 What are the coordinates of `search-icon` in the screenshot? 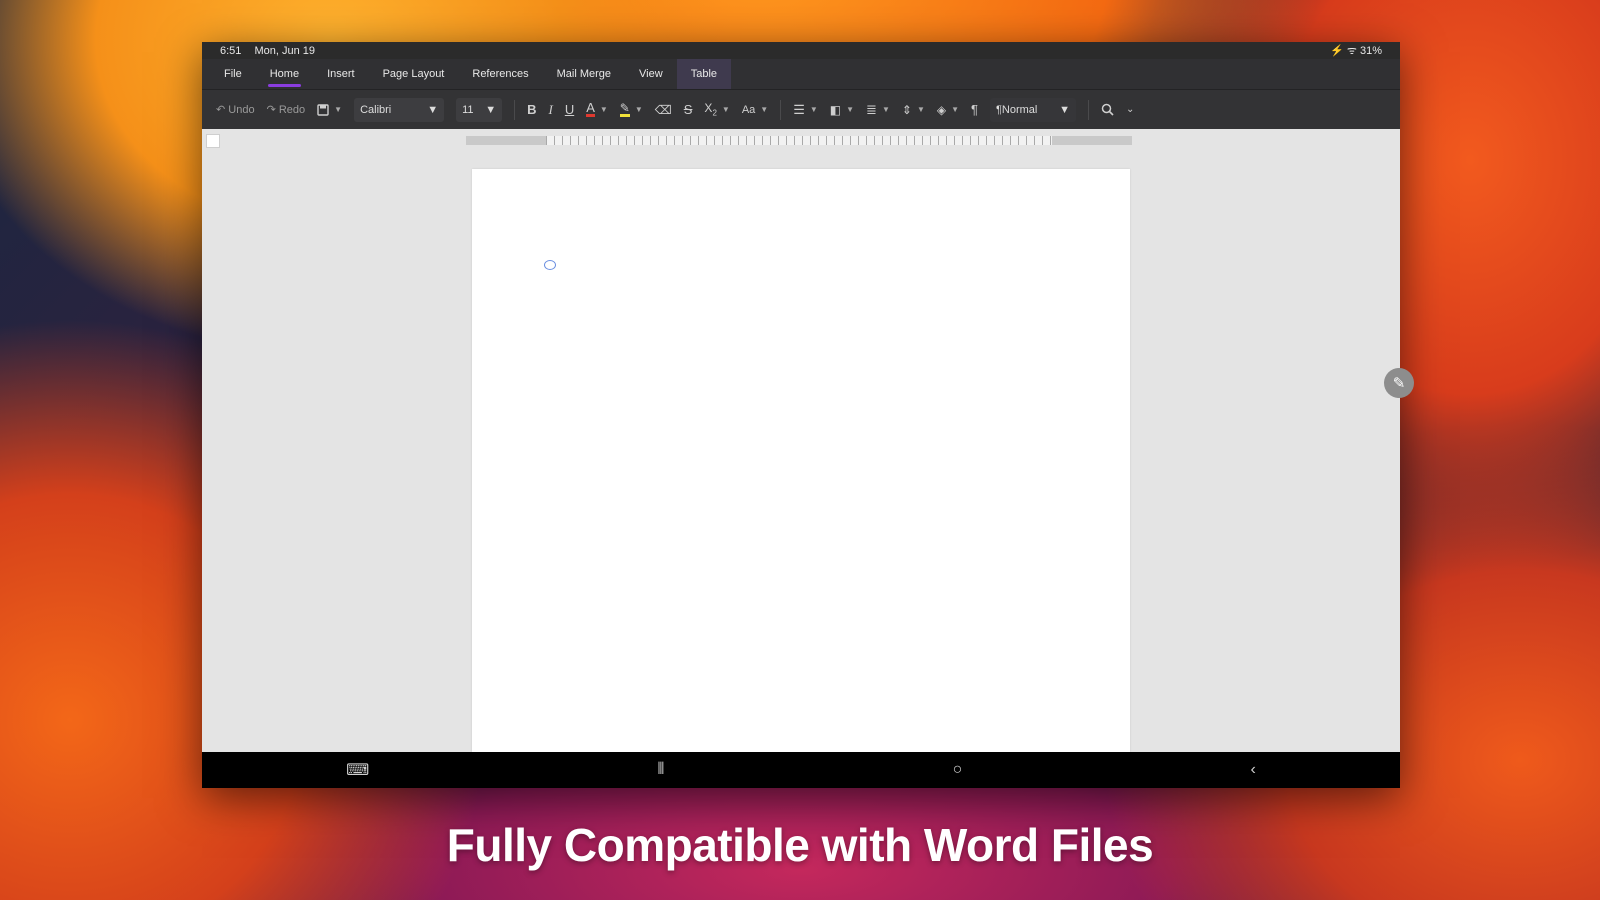 It's located at (1107, 109).